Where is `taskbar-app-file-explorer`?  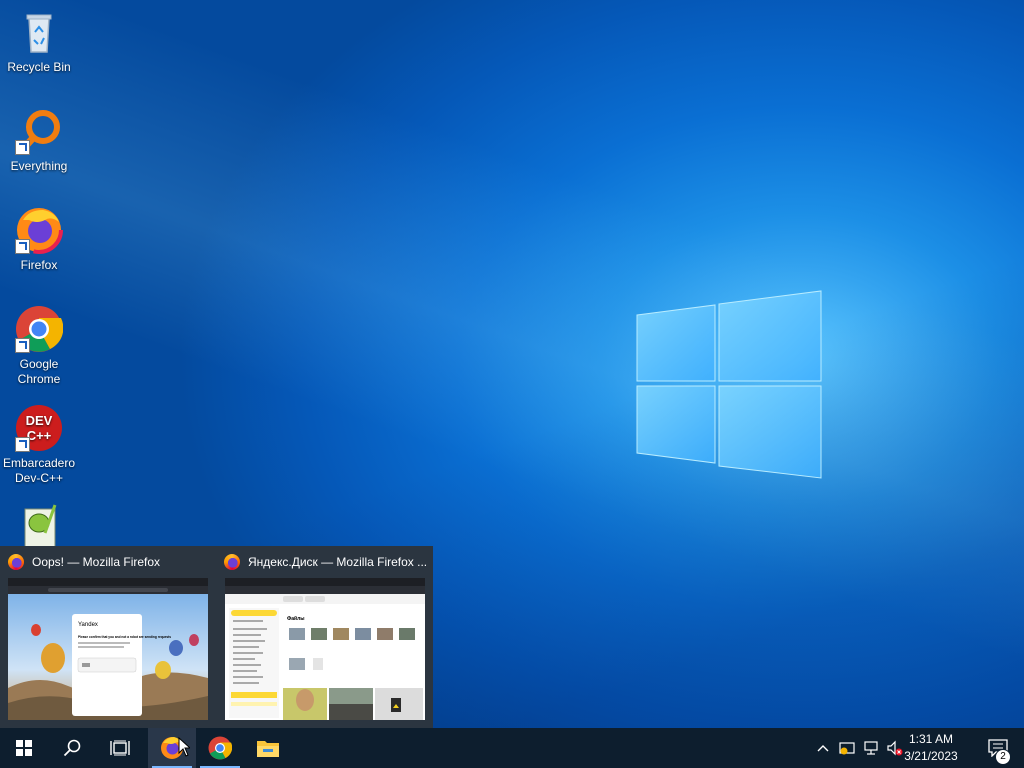
taskbar-app-file-explorer is located at coordinates (268, 748).